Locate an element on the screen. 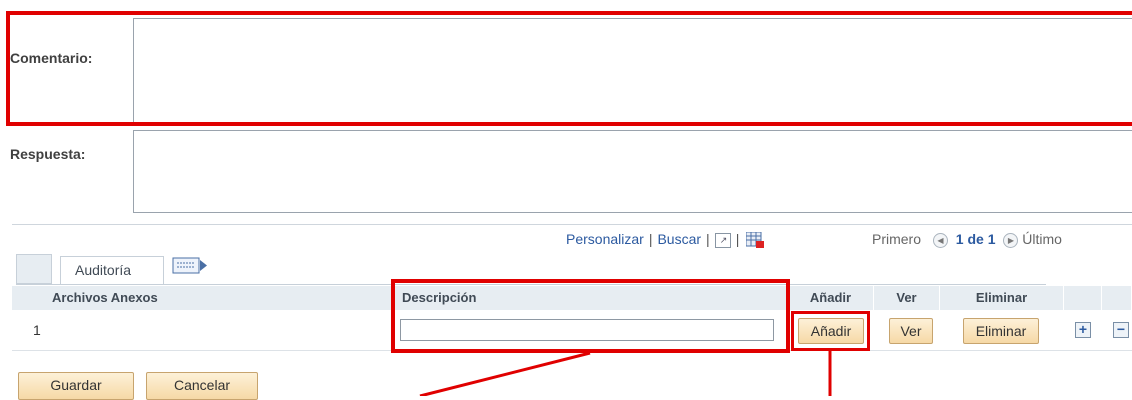 The height and width of the screenshot is (400, 1132). annotation-arrows is located at coordinates (625, 373).